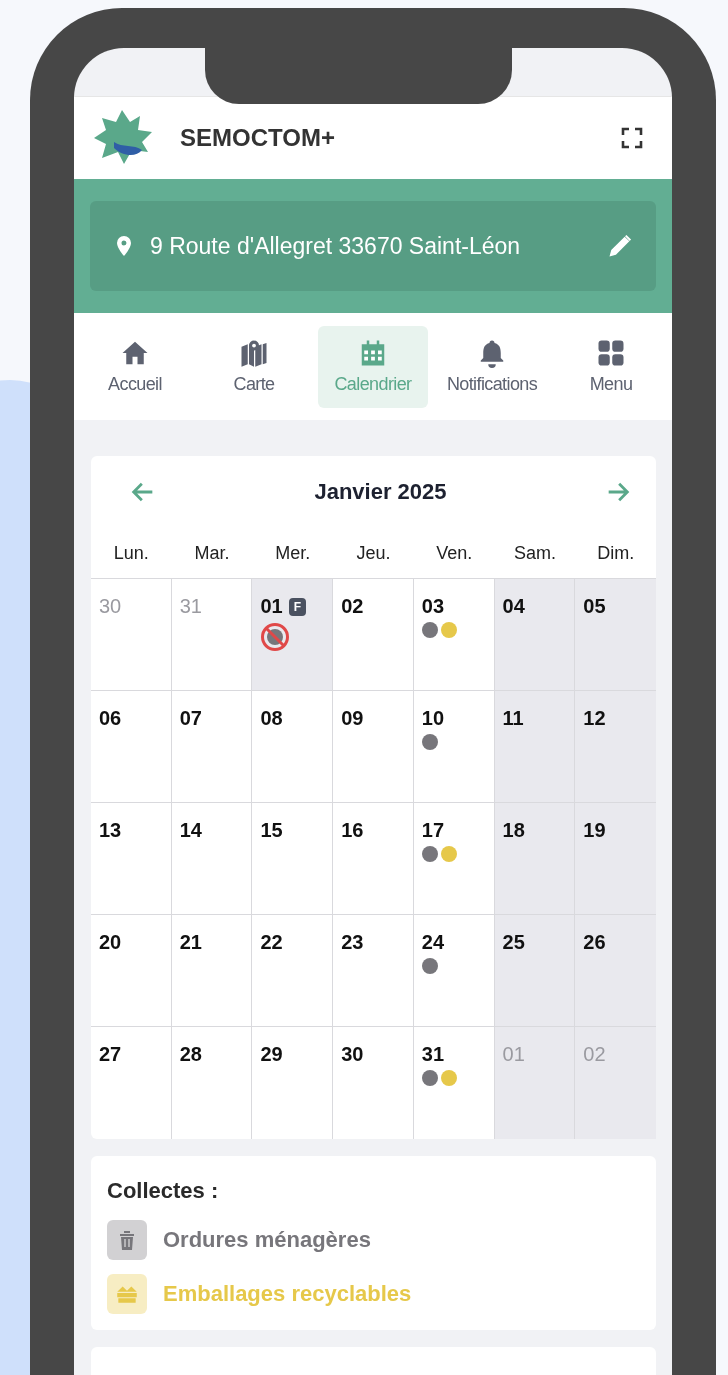  I want to click on day-number: 05, so click(594, 606).